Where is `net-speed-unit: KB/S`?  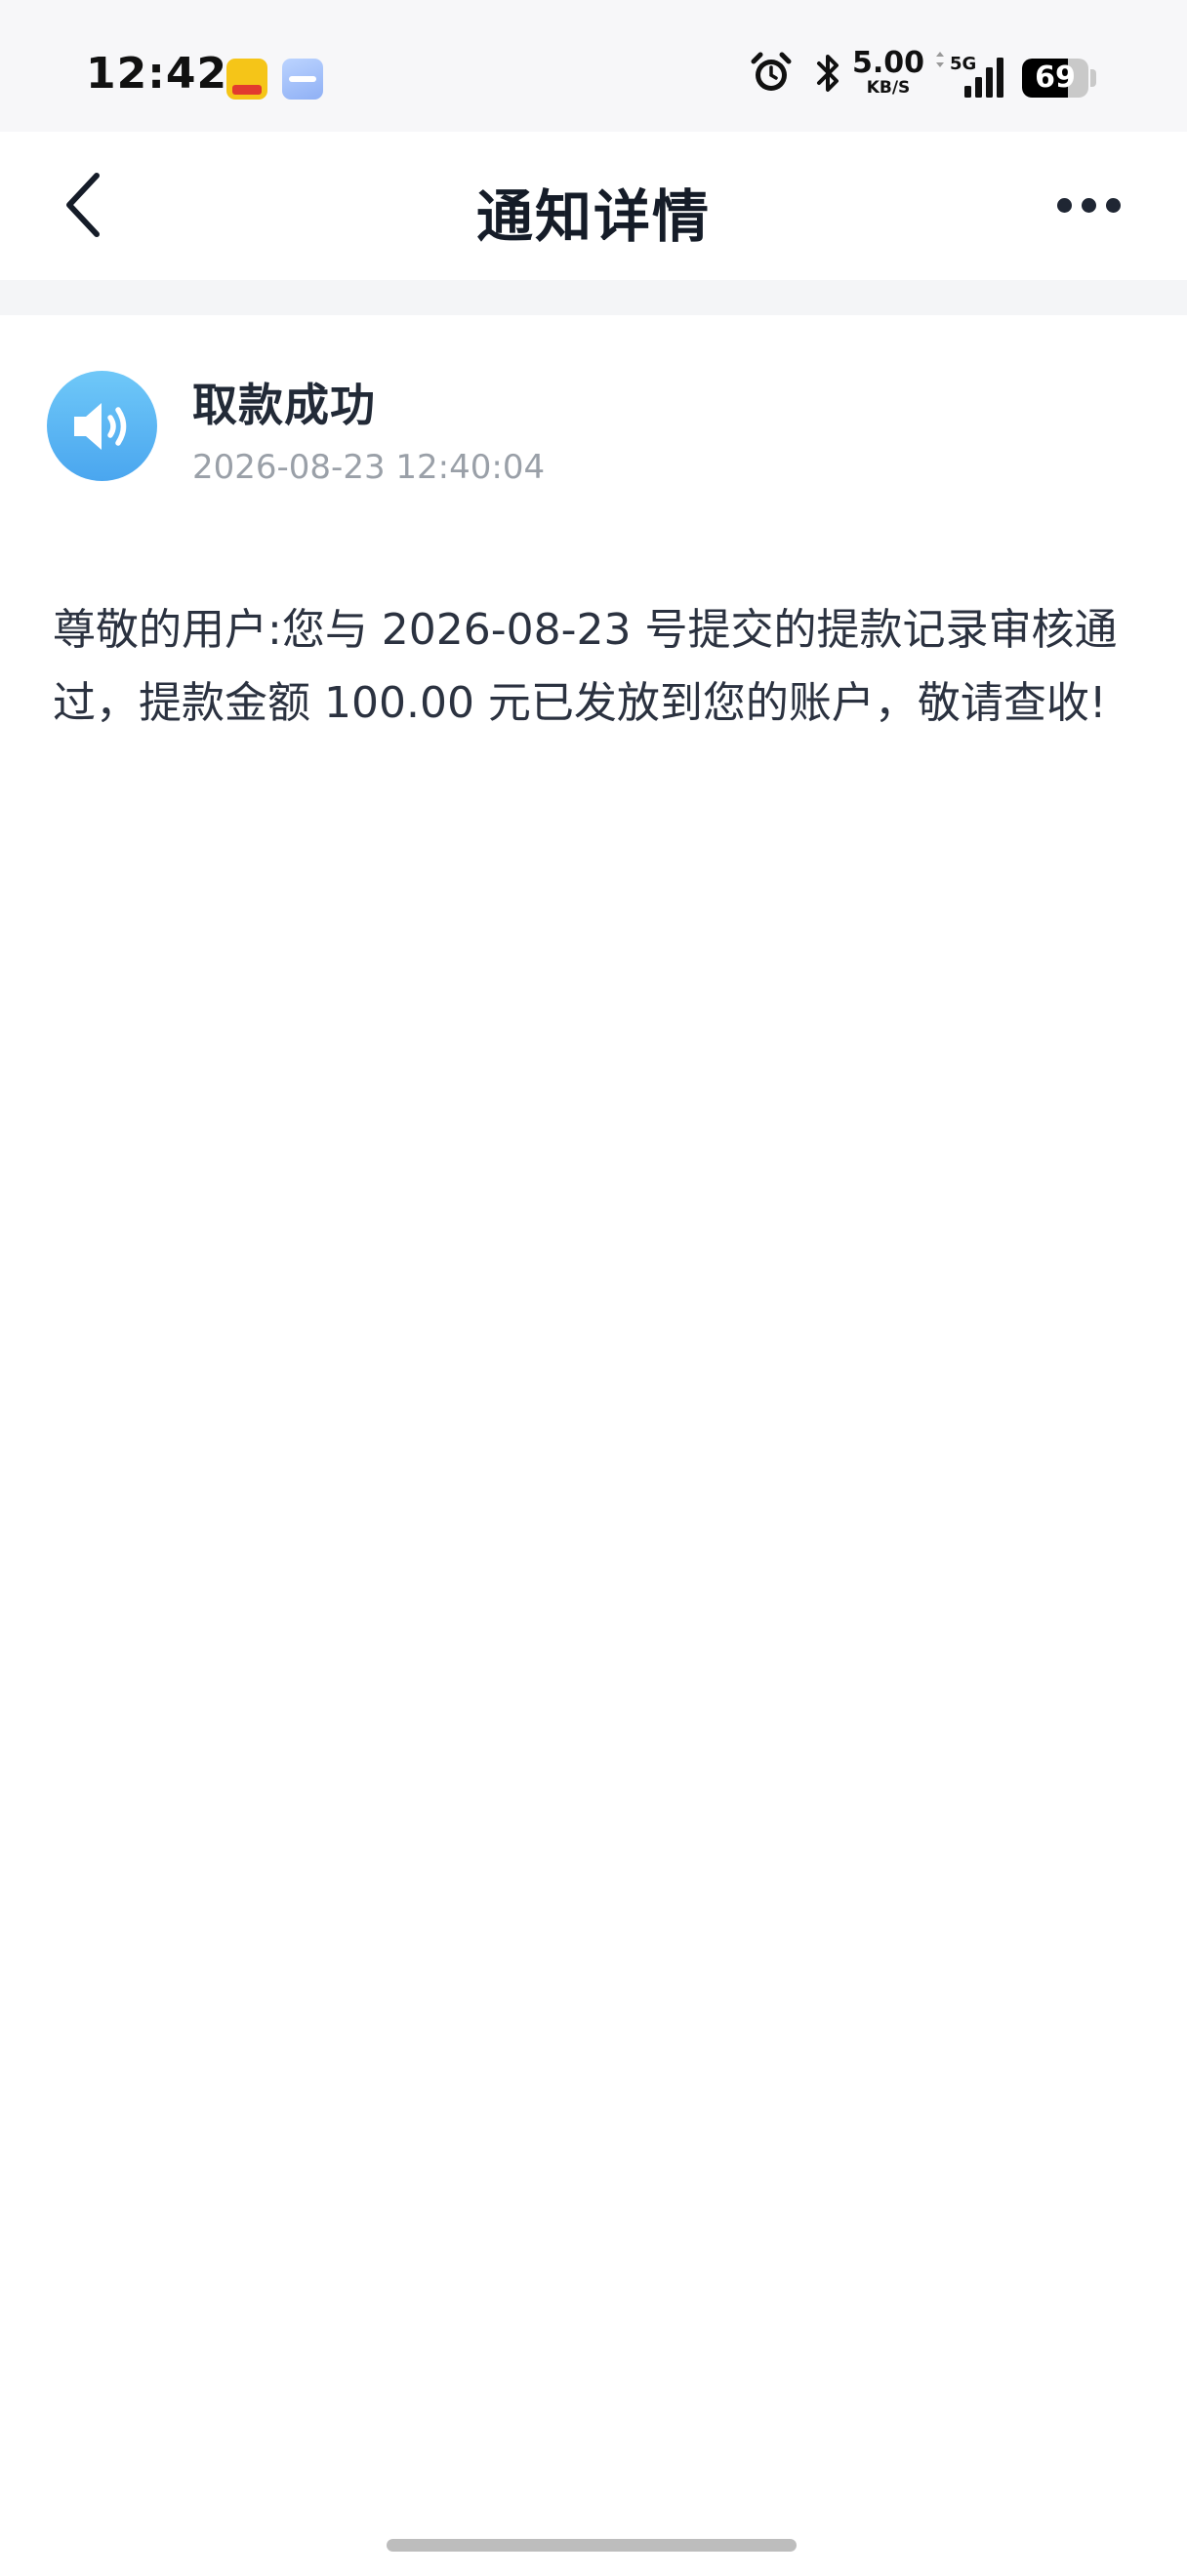
net-speed-unit: KB/S is located at coordinates (888, 88).